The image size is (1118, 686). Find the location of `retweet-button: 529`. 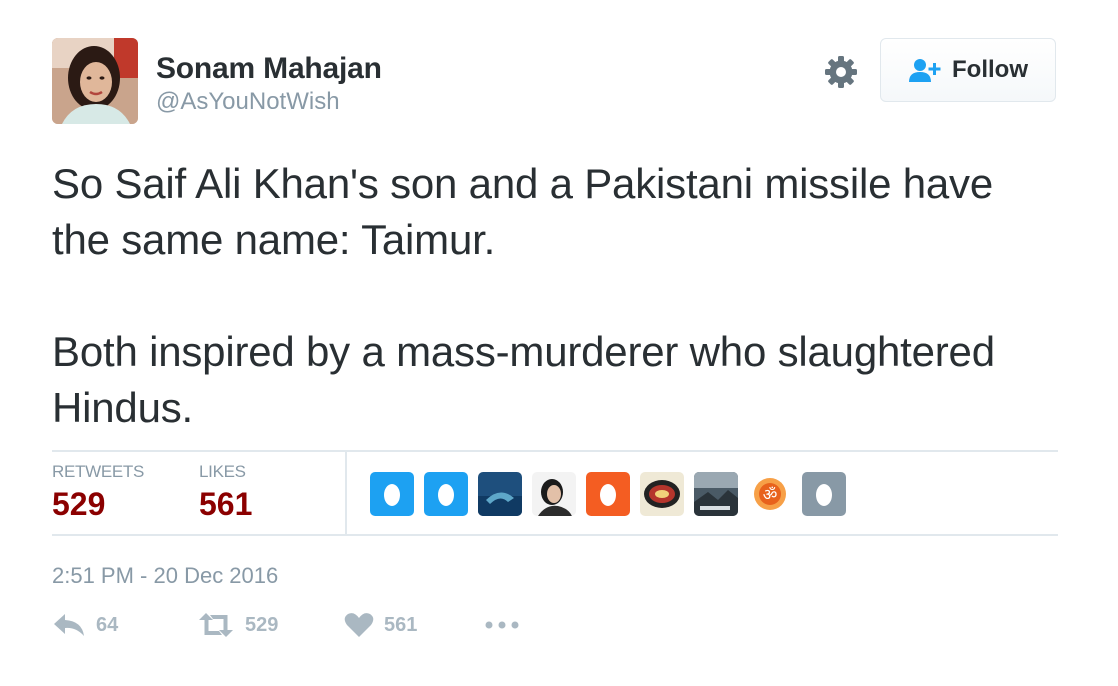

retweet-button: 529 is located at coordinates (237, 625).